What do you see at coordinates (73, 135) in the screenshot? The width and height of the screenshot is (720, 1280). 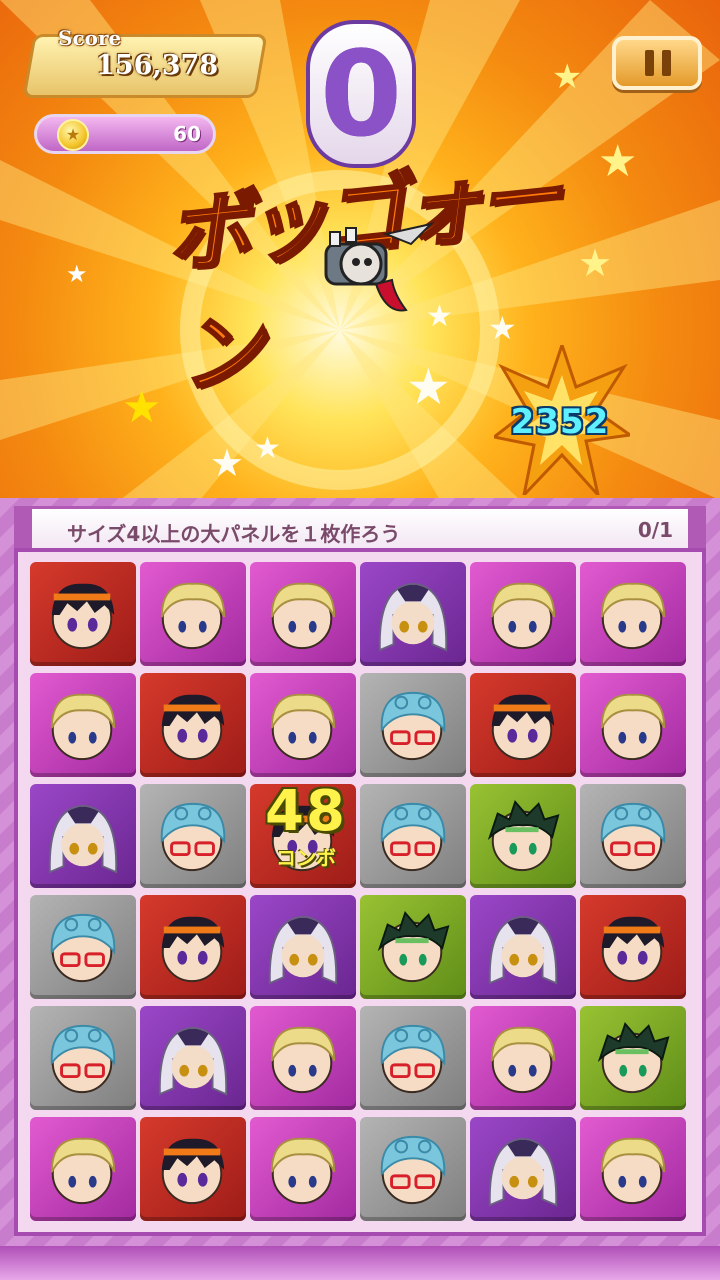 I see `coin-icon: ★` at bounding box center [73, 135].